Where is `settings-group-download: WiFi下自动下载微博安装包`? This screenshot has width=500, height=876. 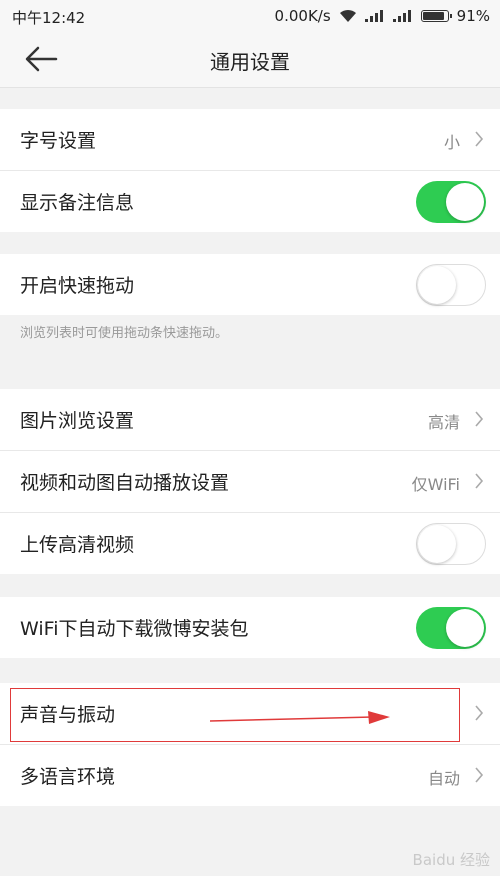 settings-group-download: WiFi下自动下载微博安装包 is located at coordinates (250, 627).